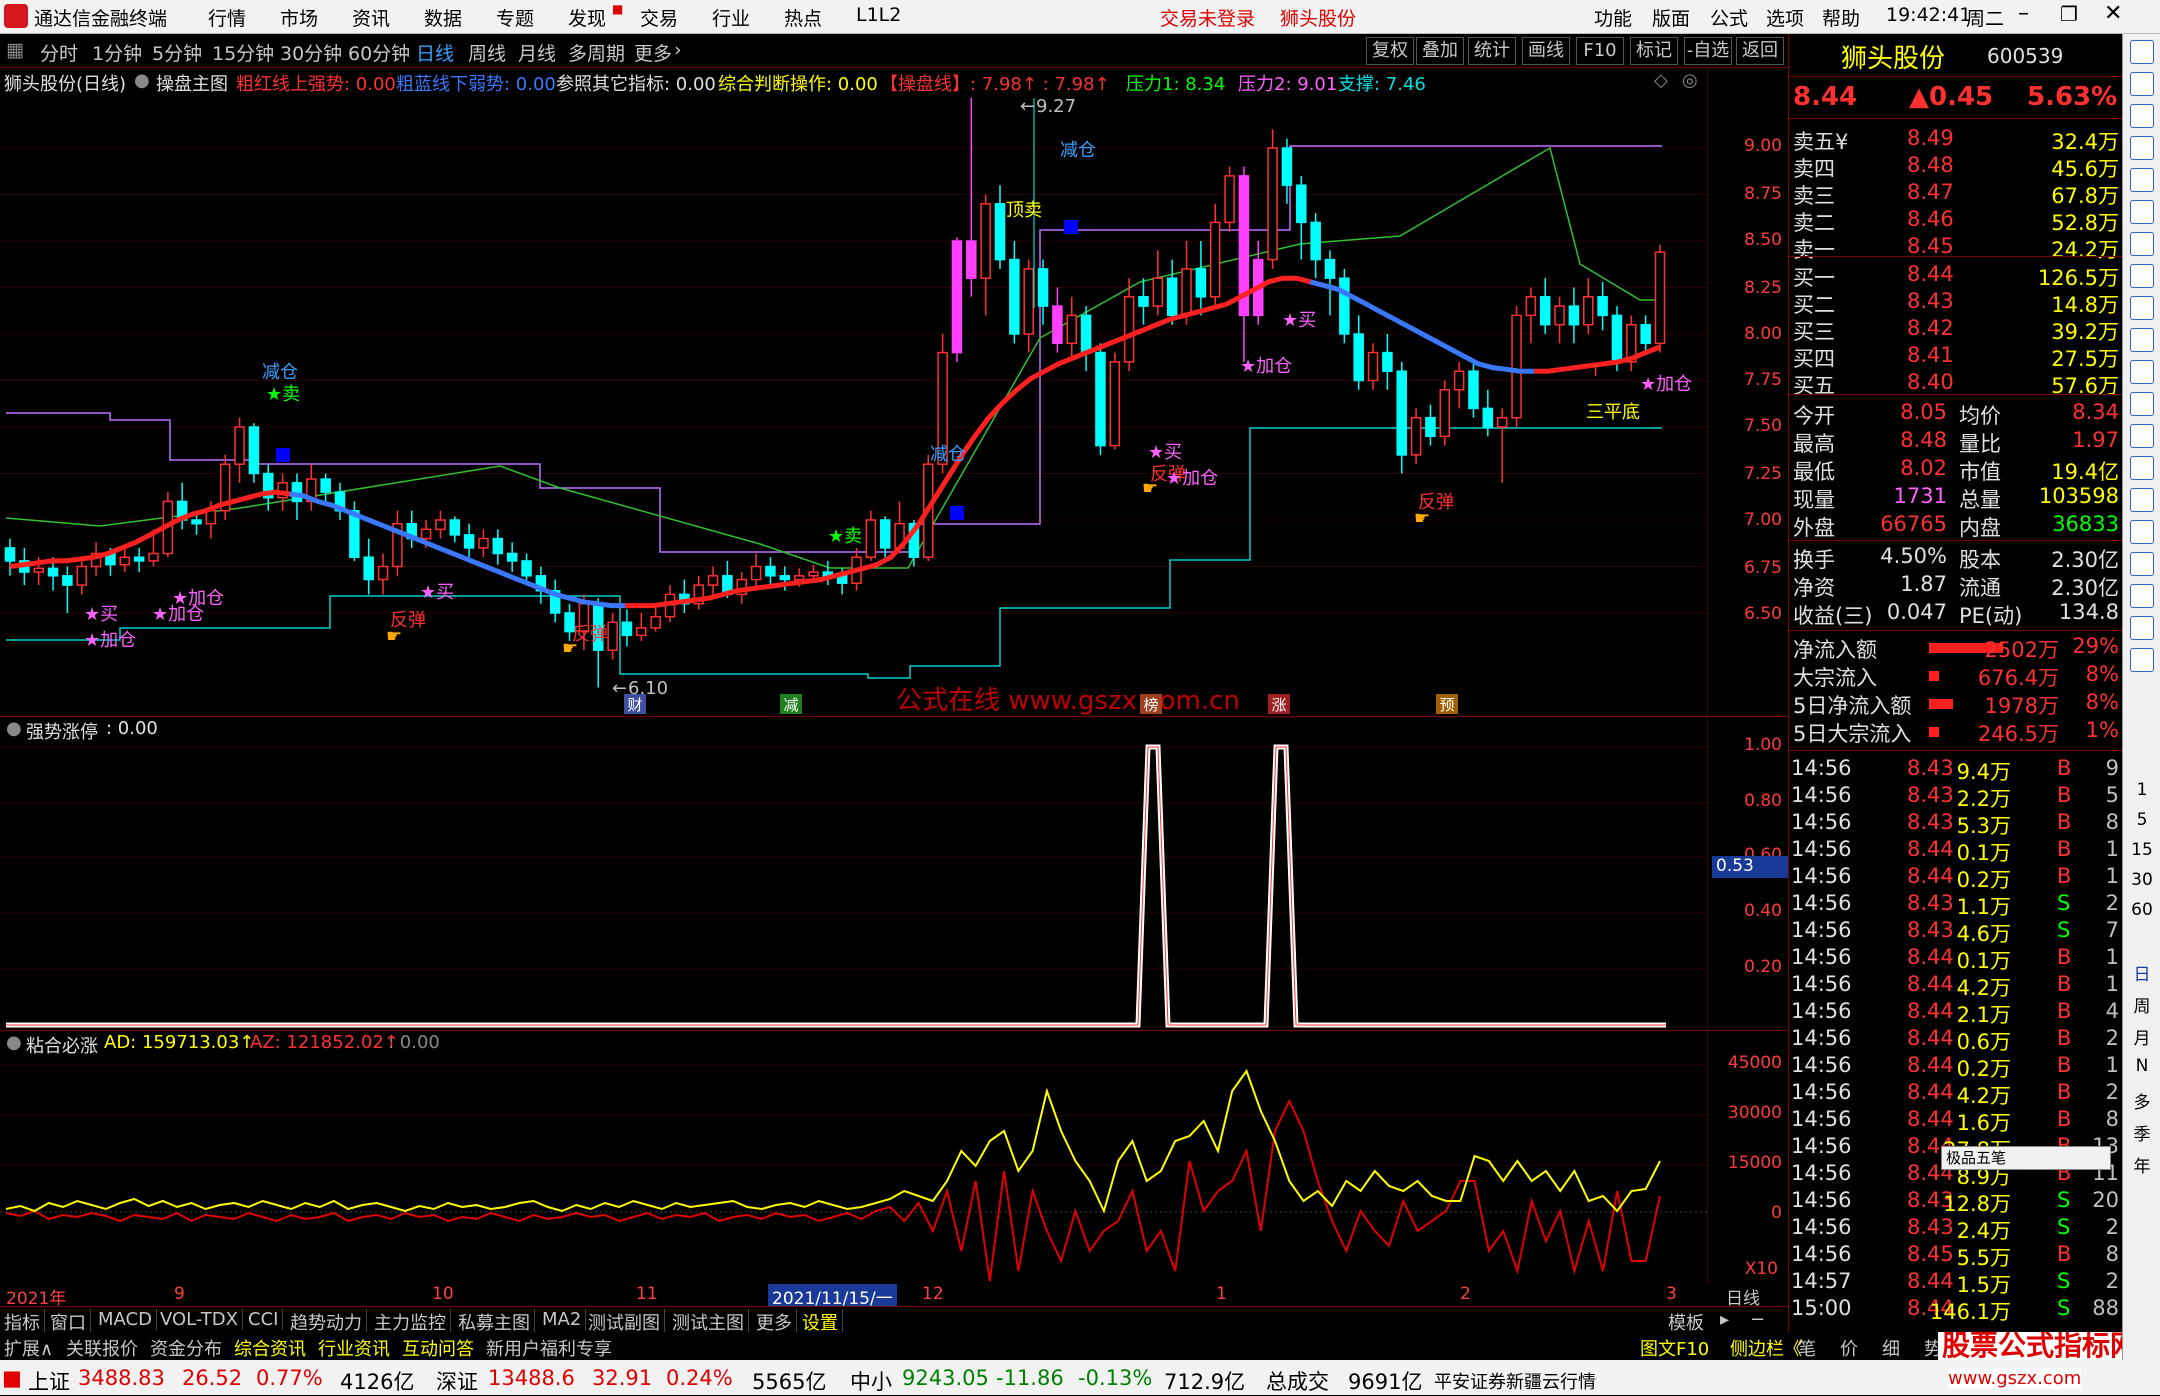  I want to click on side-60min: 60, so click(2141, 910).